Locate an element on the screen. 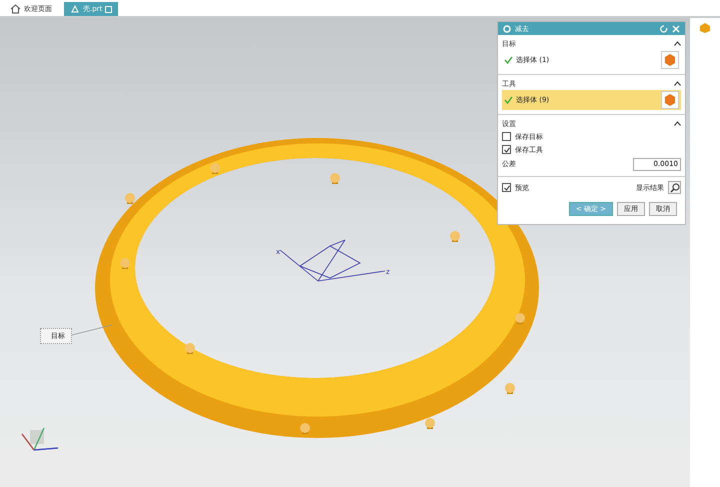 Image resolution: width=720 pixels, height=487 pixels. part-icon is located at coordinates (75, 9).